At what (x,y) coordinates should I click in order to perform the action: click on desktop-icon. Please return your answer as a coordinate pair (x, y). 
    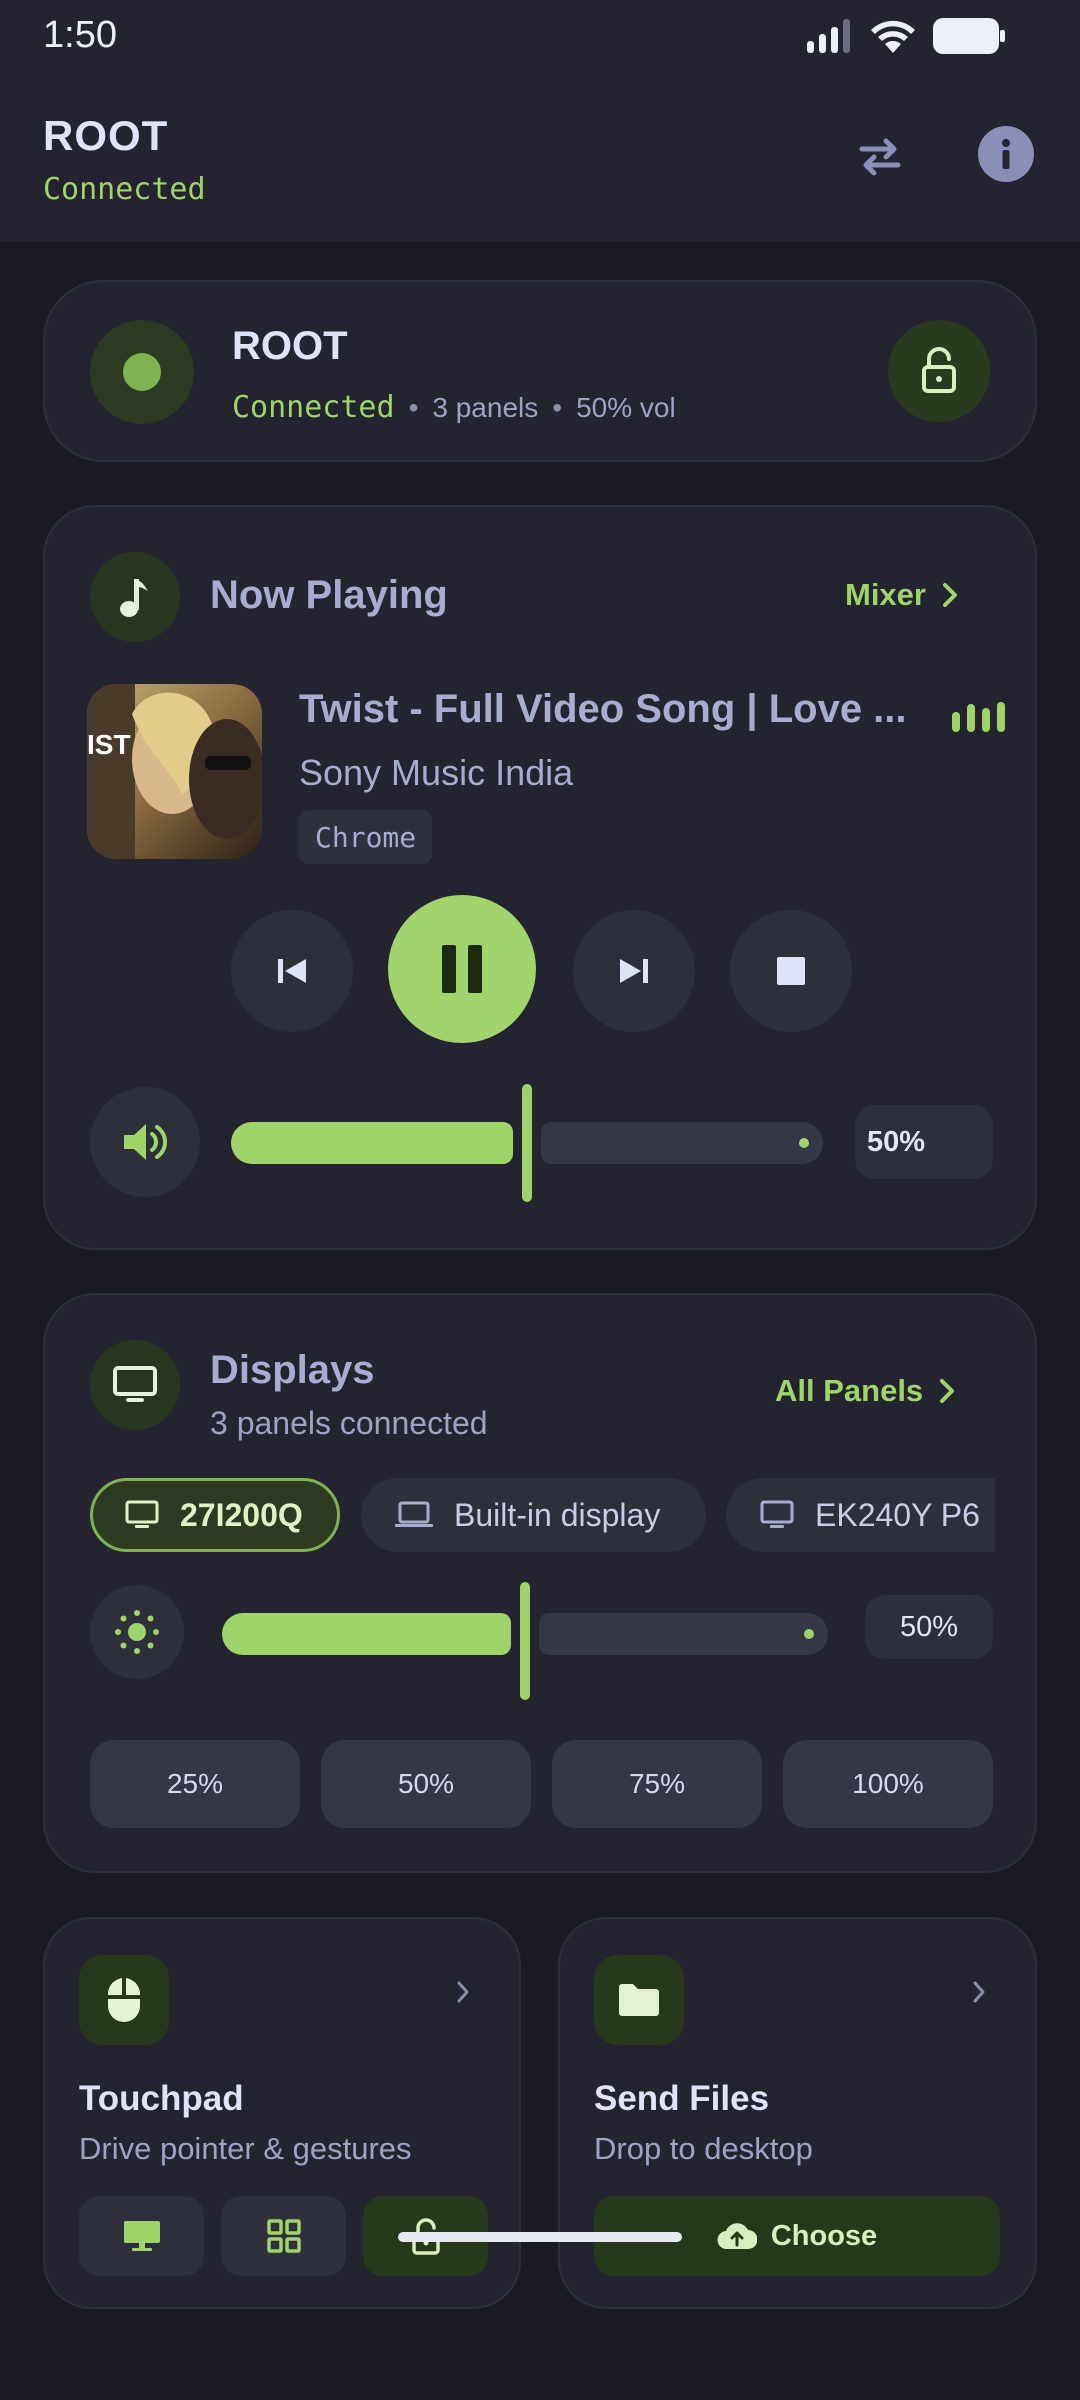
    Looking at the image, I should click on (141, 2236).